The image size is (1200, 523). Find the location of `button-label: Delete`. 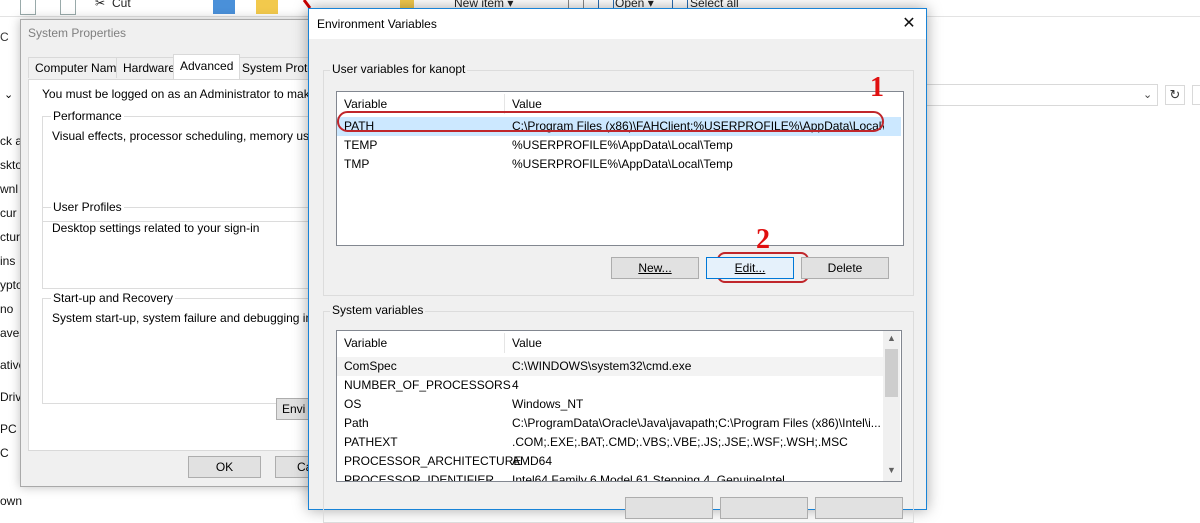

button-label: Delete is located at coordinates (845, 268).